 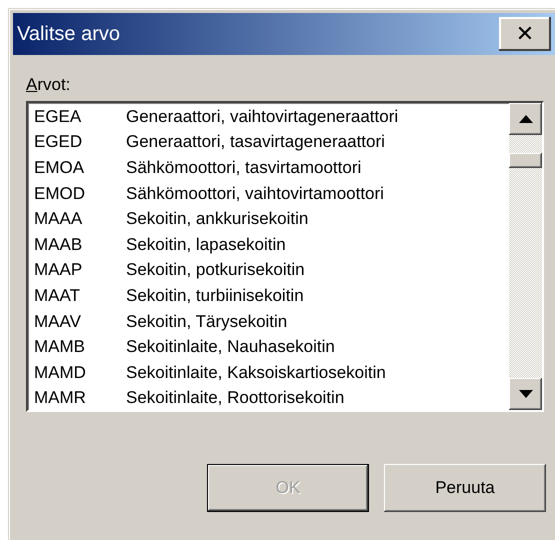 What do you see at coordinates (255, 142) in the screenshot?
I see `item-description: Generaattori, tasavirtageneraattori` at bounding box center [255, 142].